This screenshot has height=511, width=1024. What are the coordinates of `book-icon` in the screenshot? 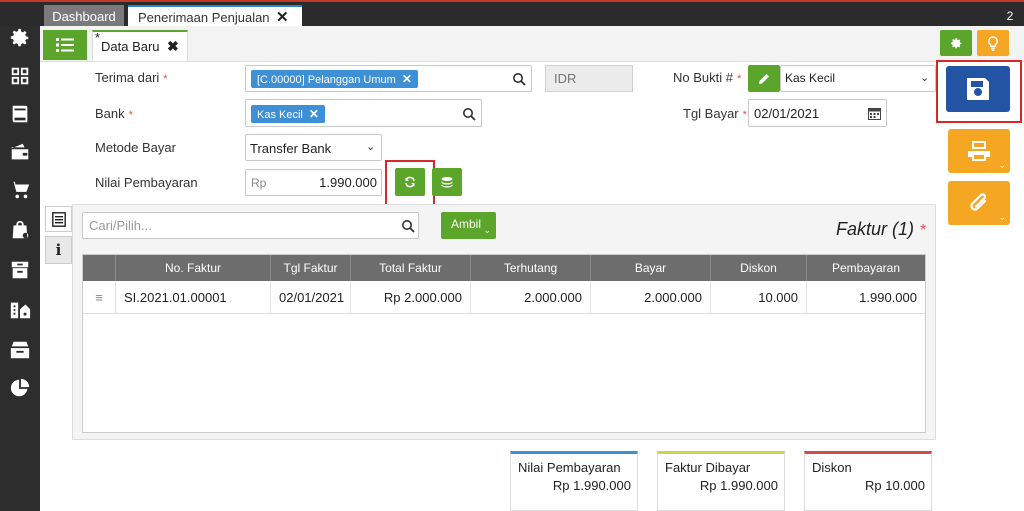 It's located at (20, 114).